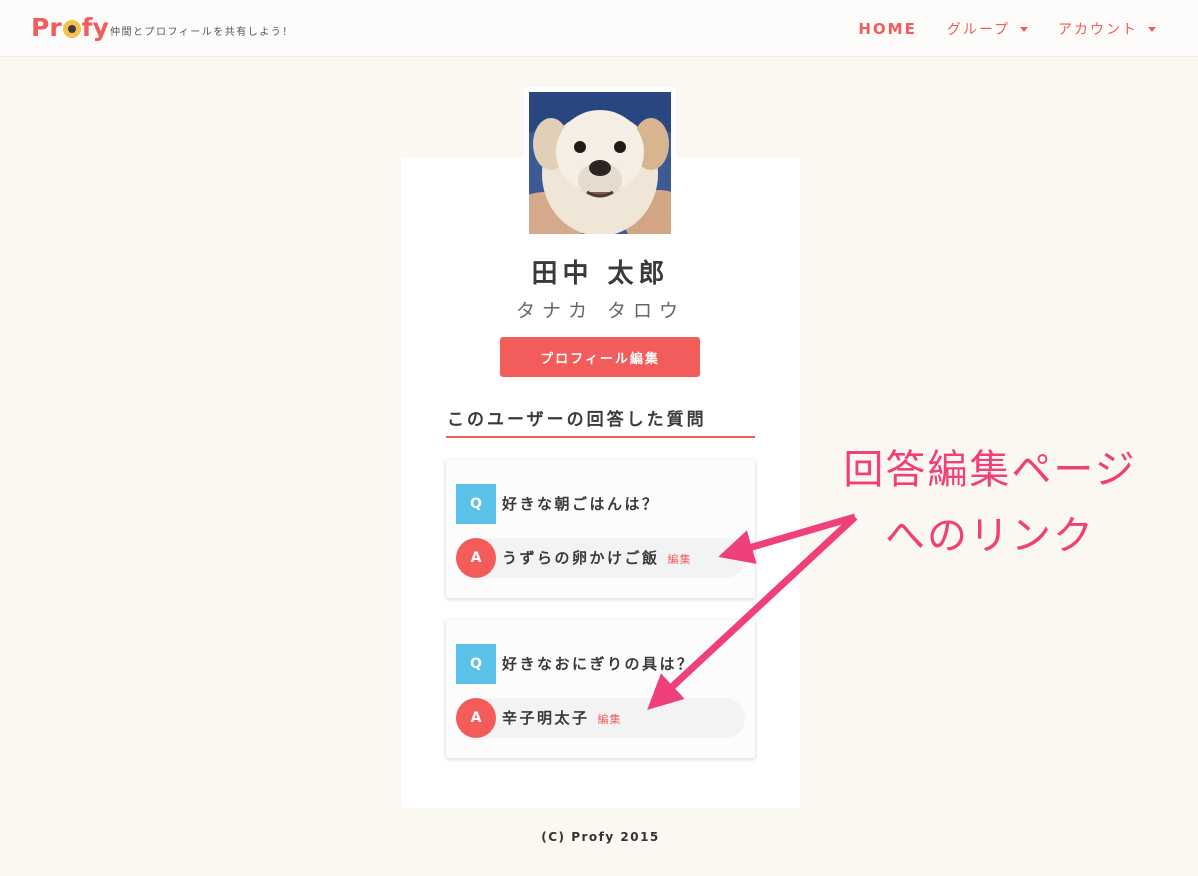  Describe the element at coordinates (202, 32) in the screenshot. I see `tagline: 仲間とプロフィールを共有しよう！` at that location.